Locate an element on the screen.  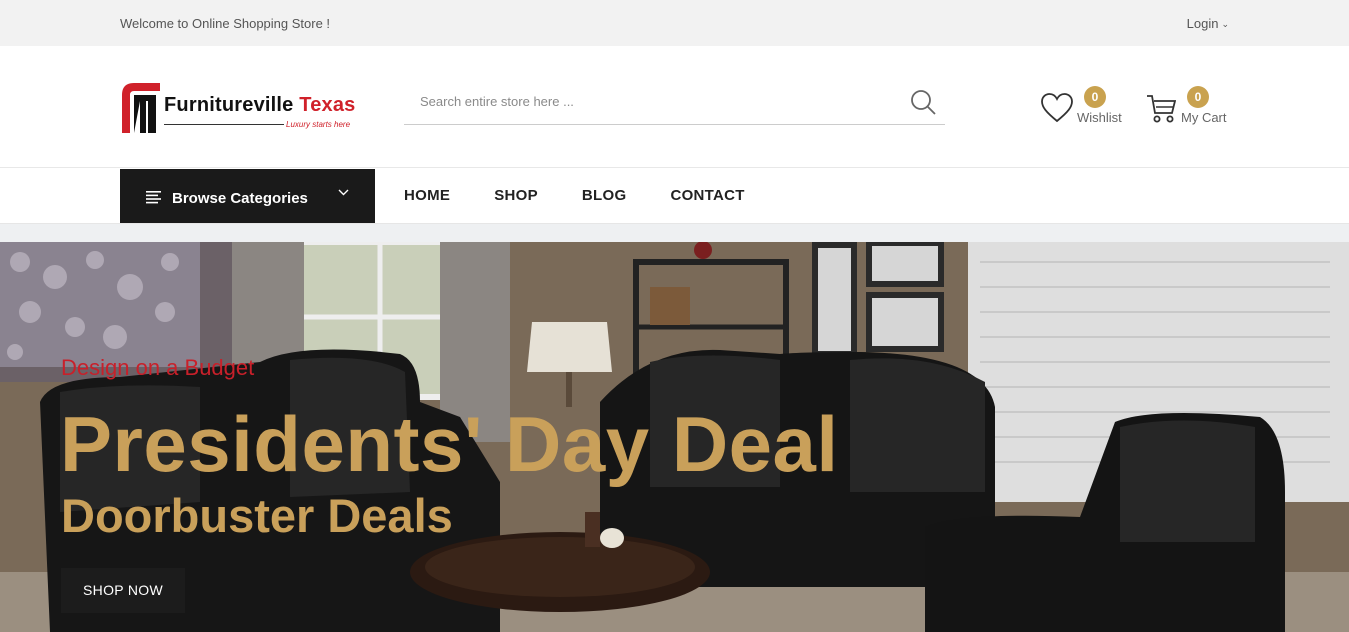
browse-categories-label: Browse Categories is located at coordinates (240, 198).